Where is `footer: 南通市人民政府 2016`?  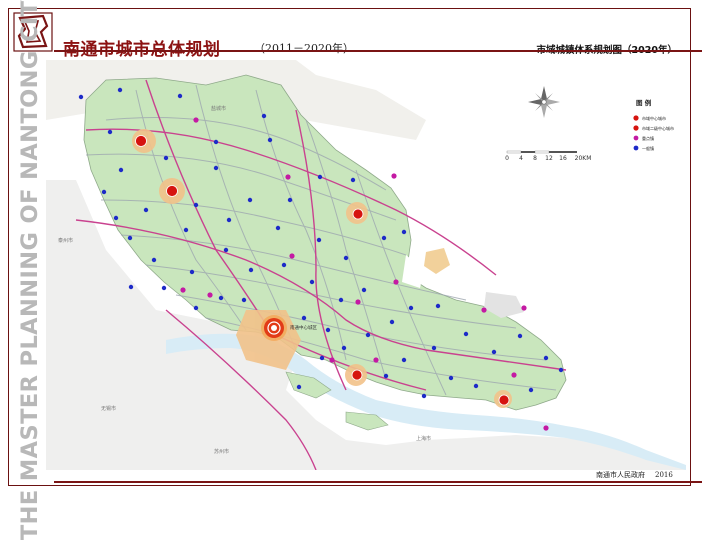 footer: 南通市人民政府 2016 is located at coordinates (634, 475).